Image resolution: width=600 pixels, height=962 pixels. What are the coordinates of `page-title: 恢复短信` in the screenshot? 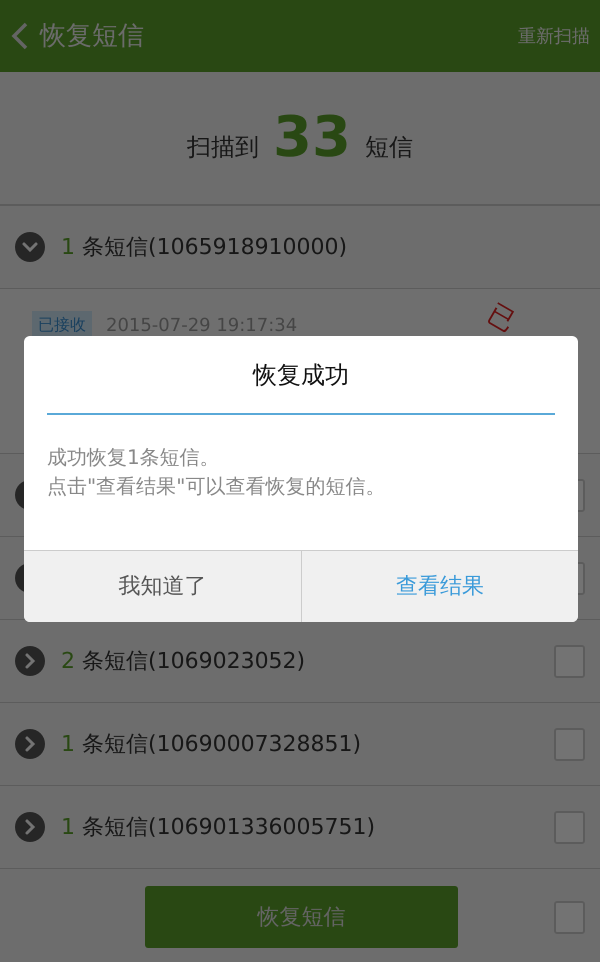 It's located at (92, 36).